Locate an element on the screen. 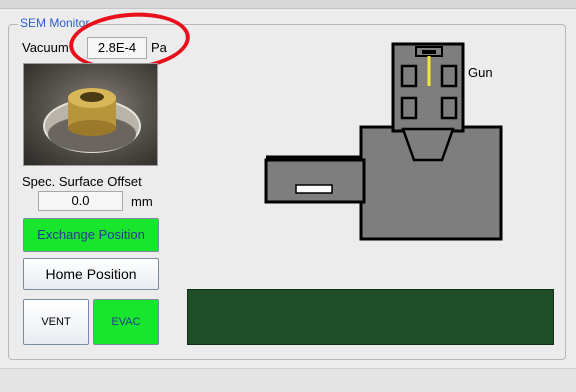  lens-coil-left-upper is located at coordinates (409, 76).